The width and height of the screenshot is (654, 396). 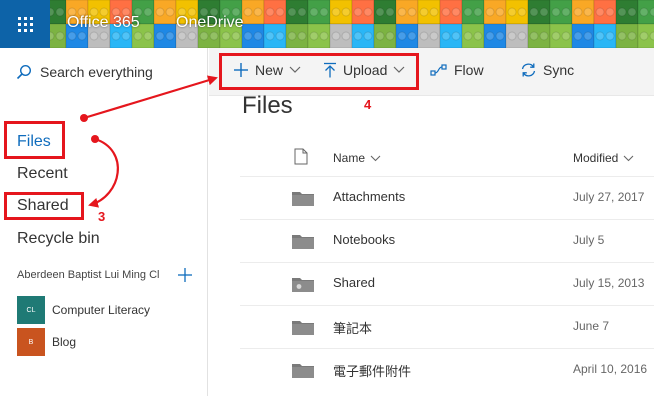 I want to click on shared-folder-icon, so click(x=303, y=286).